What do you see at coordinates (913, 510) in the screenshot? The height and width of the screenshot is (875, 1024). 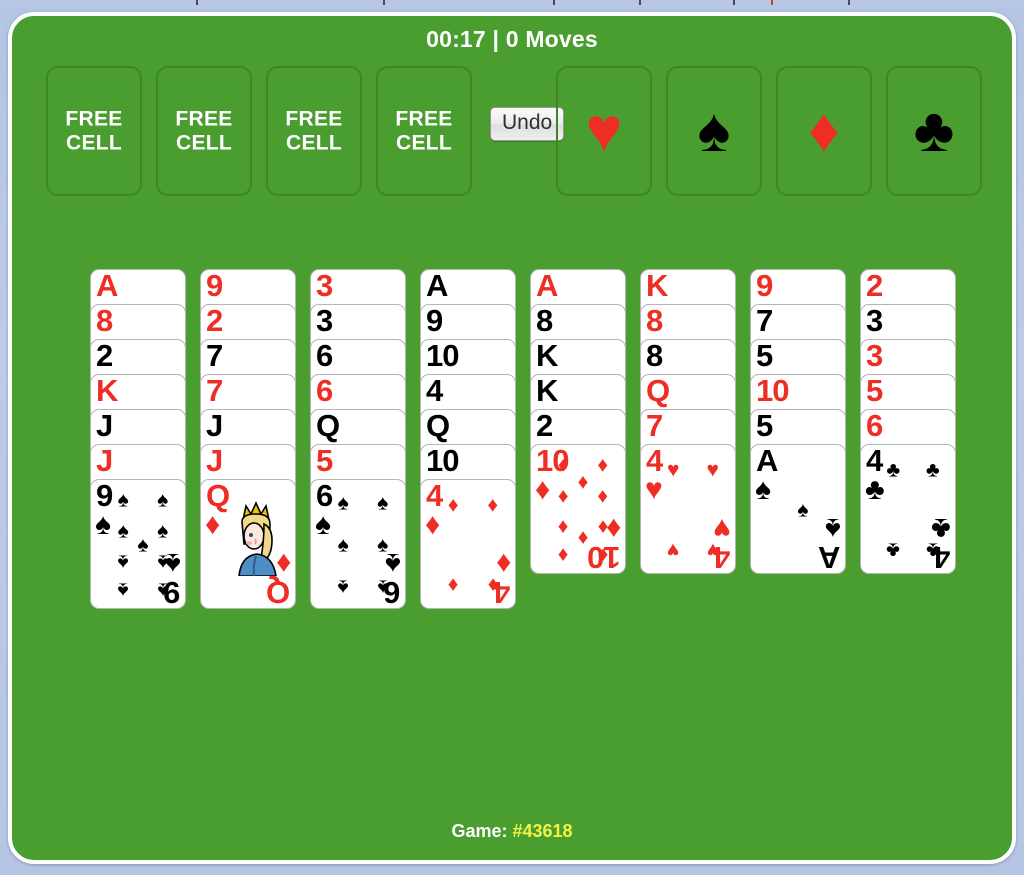 I see `card-pips: ♣ ♣ ♣ ♣` at bounding box center [913, 510].